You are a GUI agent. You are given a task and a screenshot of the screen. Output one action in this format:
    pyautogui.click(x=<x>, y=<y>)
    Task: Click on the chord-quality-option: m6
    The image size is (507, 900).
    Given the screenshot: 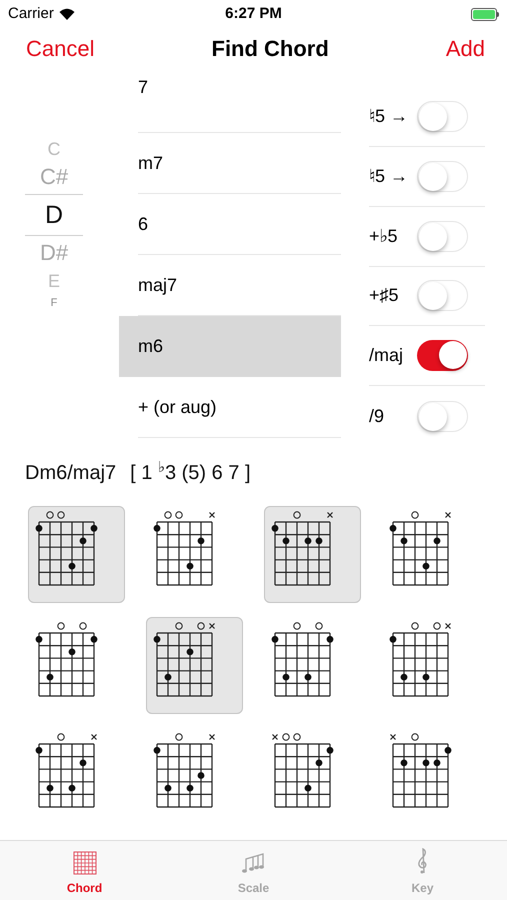 What is the action you would take?
    pyautogui.click(x=230, y=346)
    